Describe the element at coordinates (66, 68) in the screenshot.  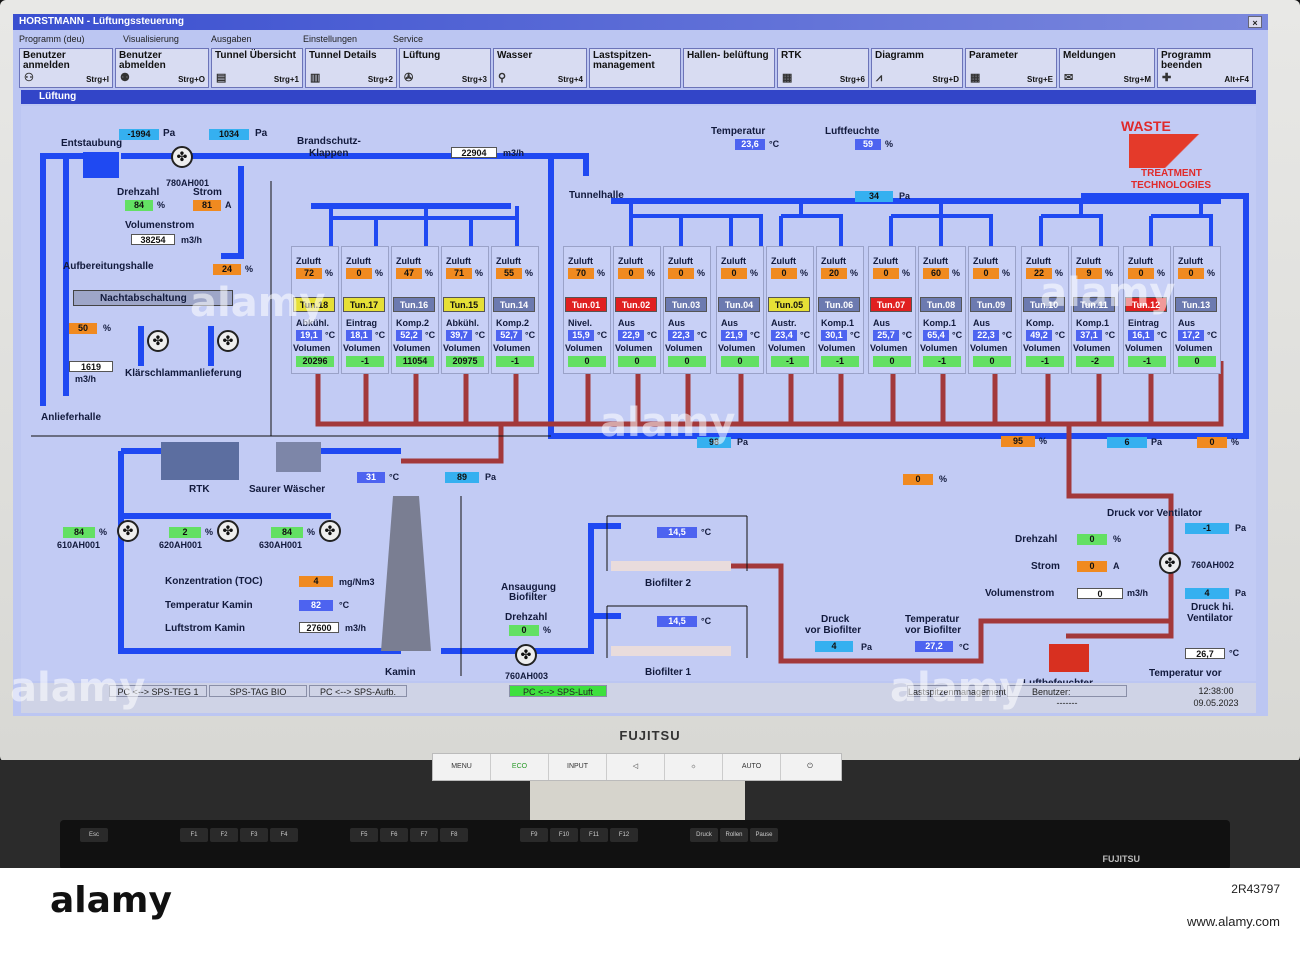
I see `tb-benutzer-anmelden: Benutzer anmelden ⚇ Strg+I` at that location.